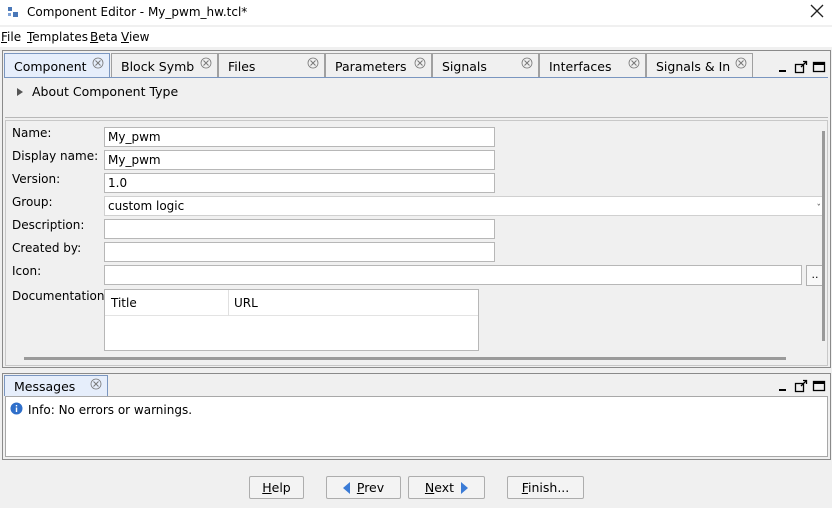 This screenshot has height=508, width=832. I want to click on info-icon, so click(16, 408).